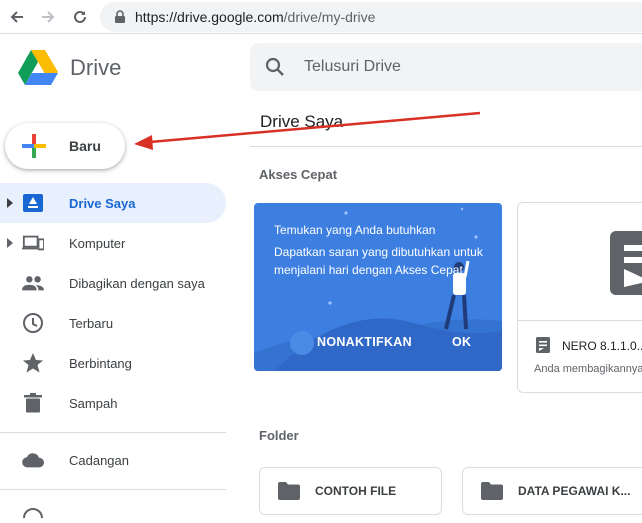 Image resolution: width=642 pixels, height=523 pixels. Describe the element at coordinates (120, 16) in the screenshot. I see `lock-icon` at that location.